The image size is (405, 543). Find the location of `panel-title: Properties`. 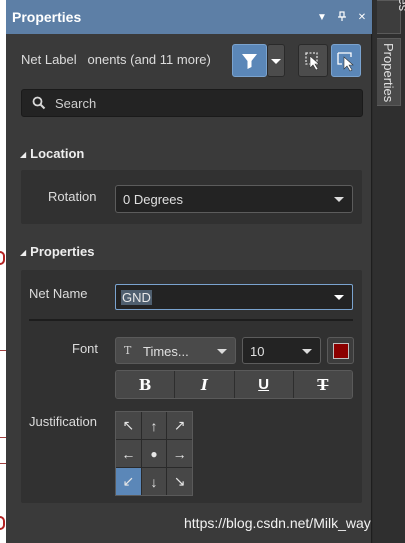

panel-title: Properties is located at coordinates (47, 17).